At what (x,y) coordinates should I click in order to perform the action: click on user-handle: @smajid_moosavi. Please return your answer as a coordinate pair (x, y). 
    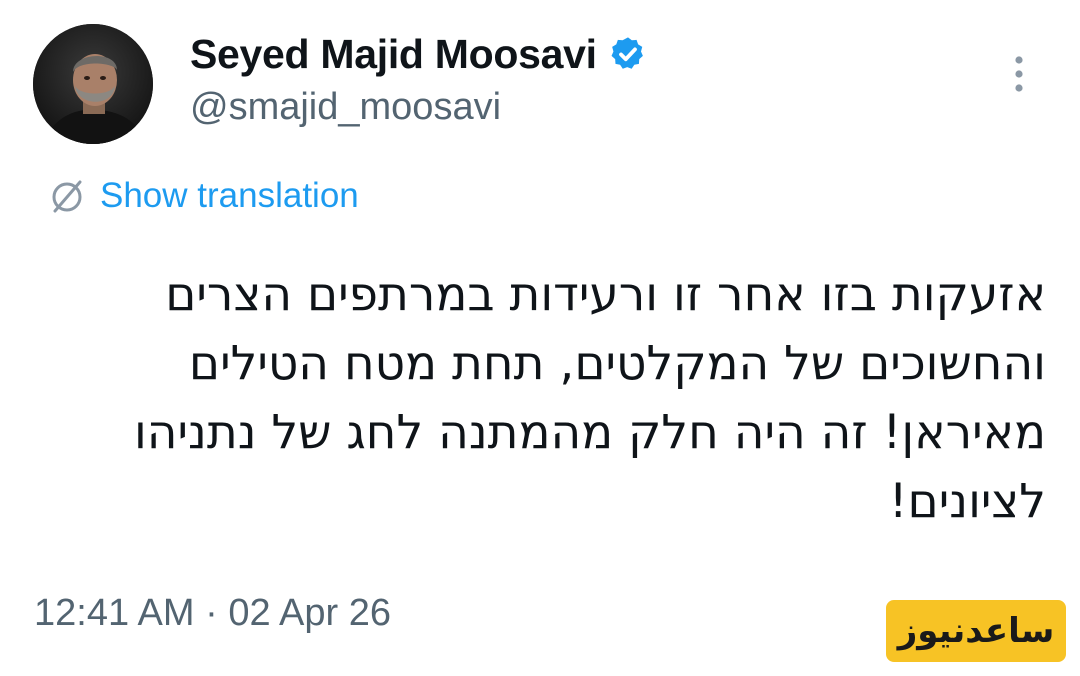
    Looking at the image, I should click on (345, 107).